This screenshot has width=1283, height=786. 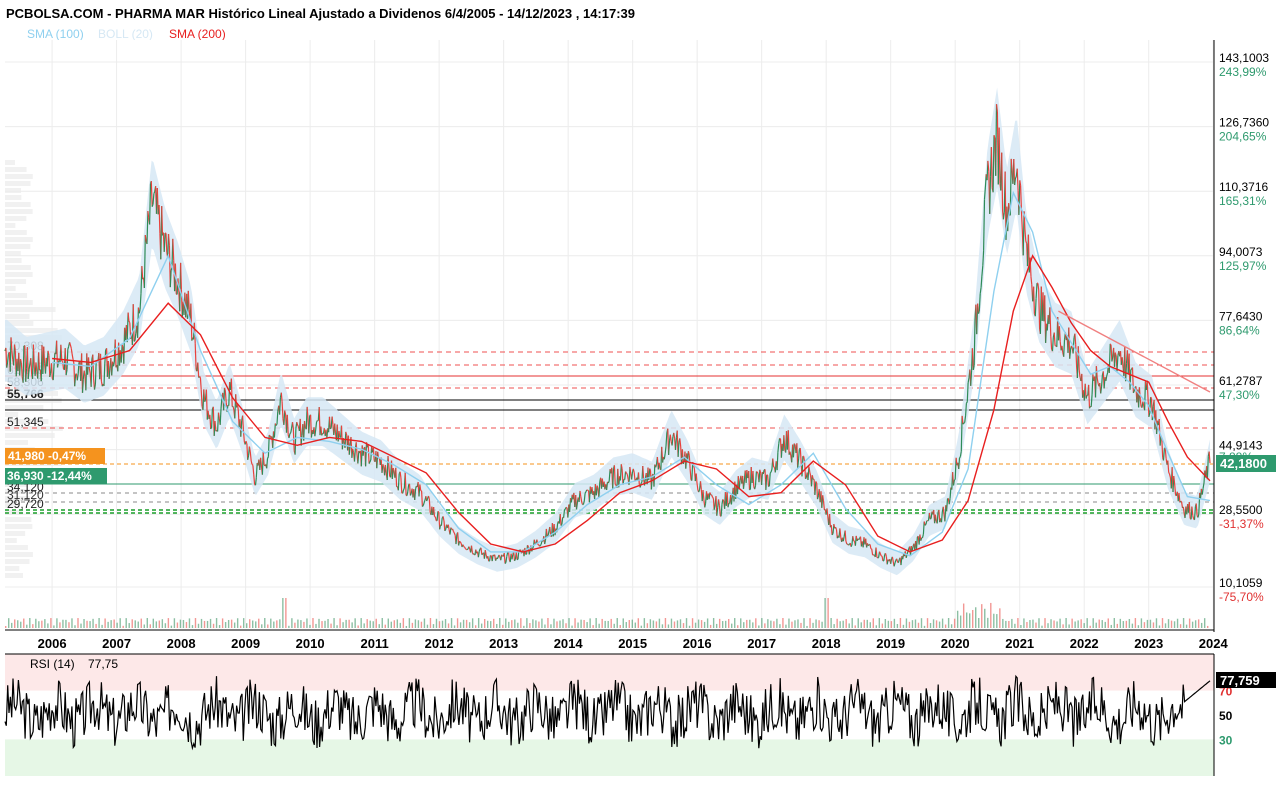 What do you see at coordinates (609, 757) in the screenshot?
I see `rsi-oversold-zone` at bounding box center [609, 757].